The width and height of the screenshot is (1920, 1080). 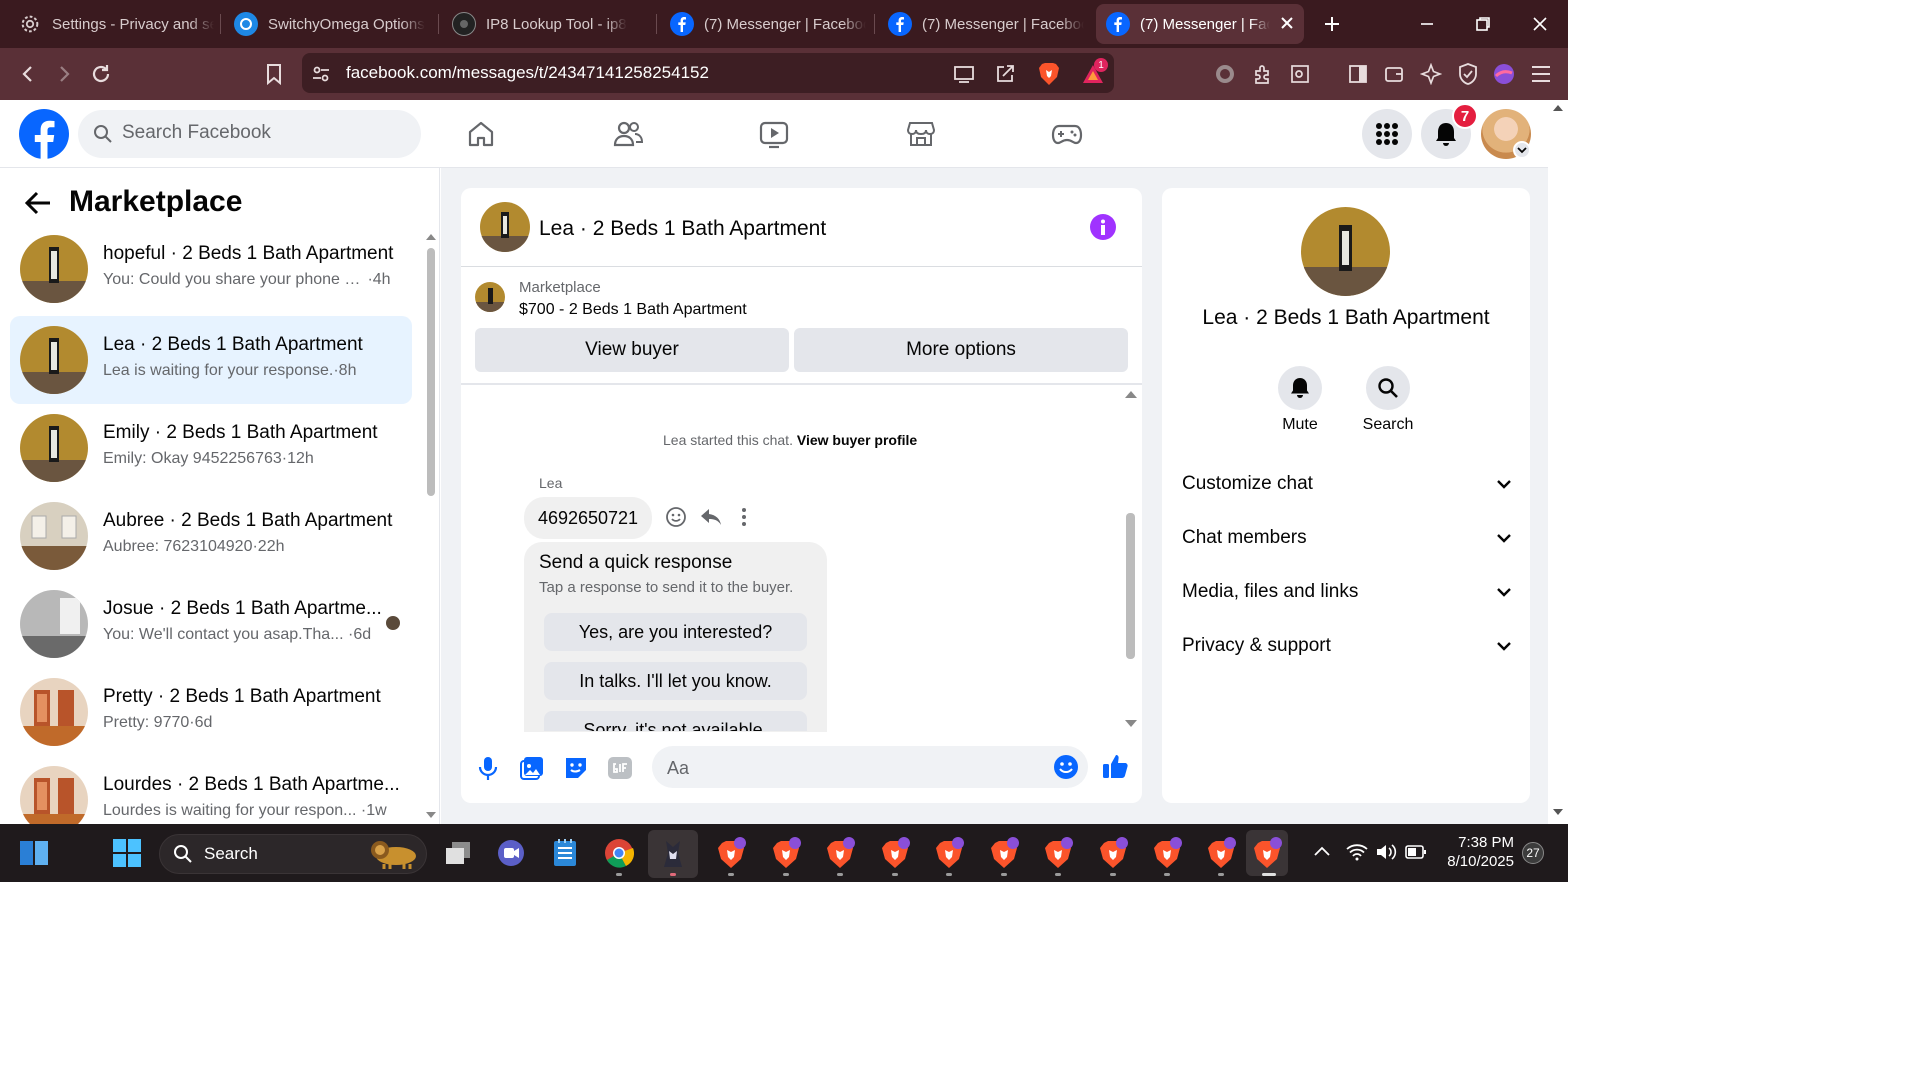 What do you see at coordinates (1347, 538) in the screenshot?
I see `chat-members-section: Chat members` at bounding box center [1347, 538].